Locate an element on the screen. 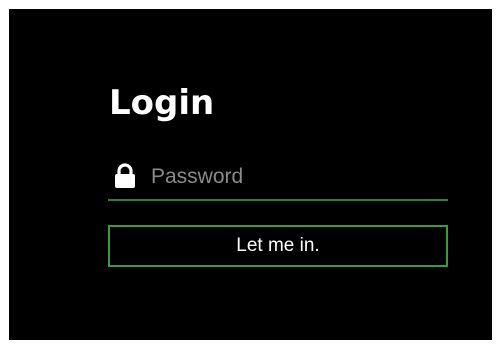 Image resolution: width=502 pixels, height=348 pixels. password-field is located at coordinates (278, 179).